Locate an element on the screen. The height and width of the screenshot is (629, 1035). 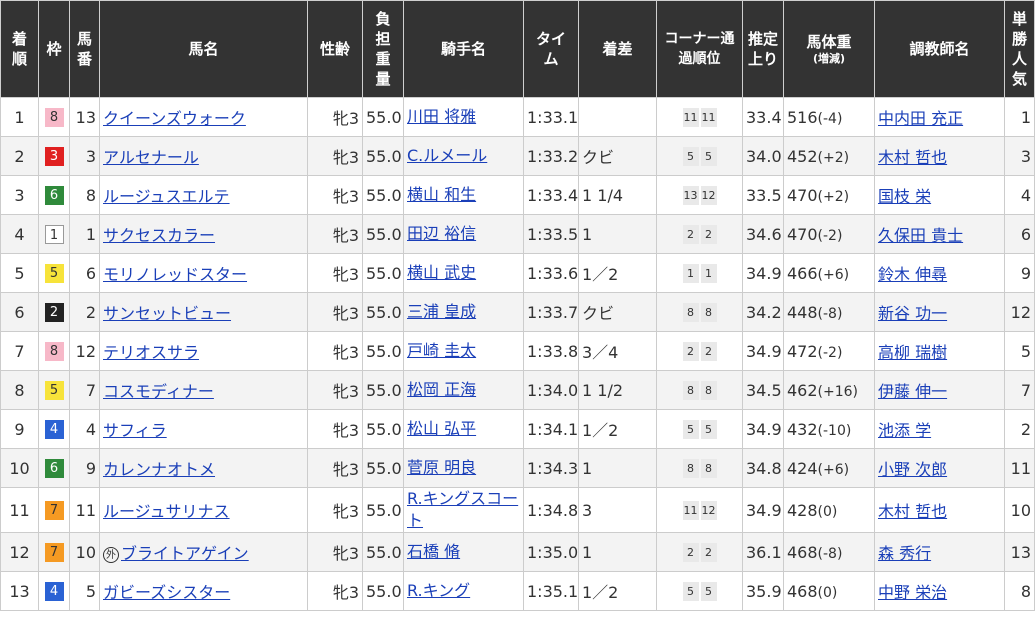
header-horse: 馬名 is located at coordinates (203, 49).